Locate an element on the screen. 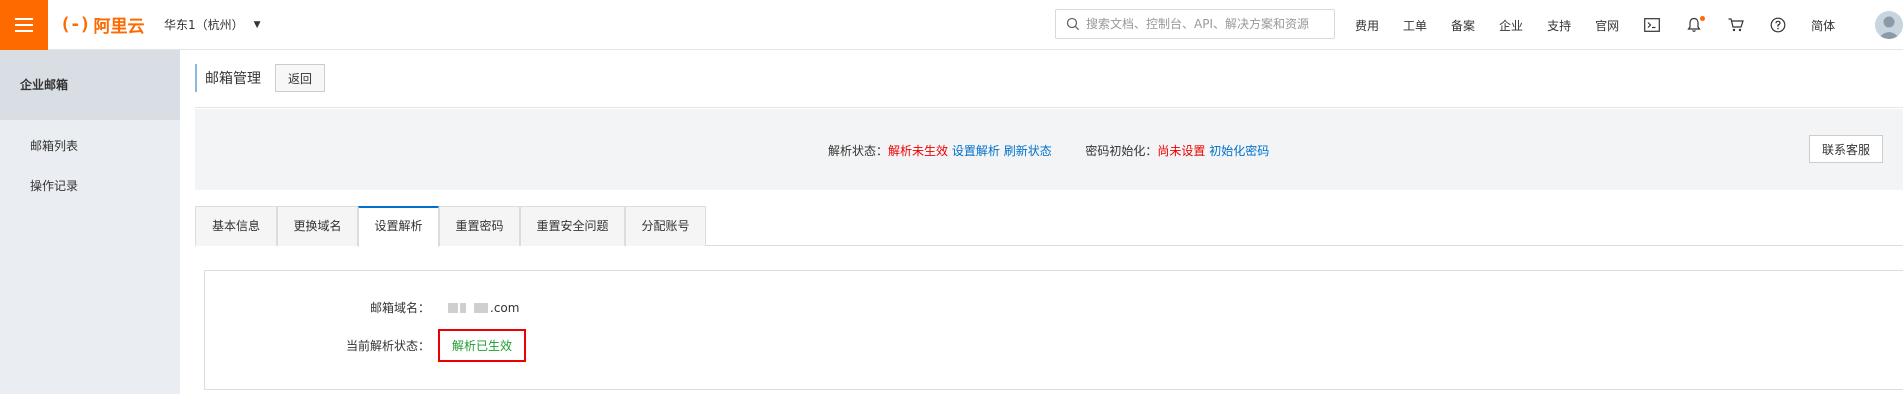 This screenshot has height=394, width=1903. tab-reset-security-question: 重置安全问题 is located at coordinates (572, 226).